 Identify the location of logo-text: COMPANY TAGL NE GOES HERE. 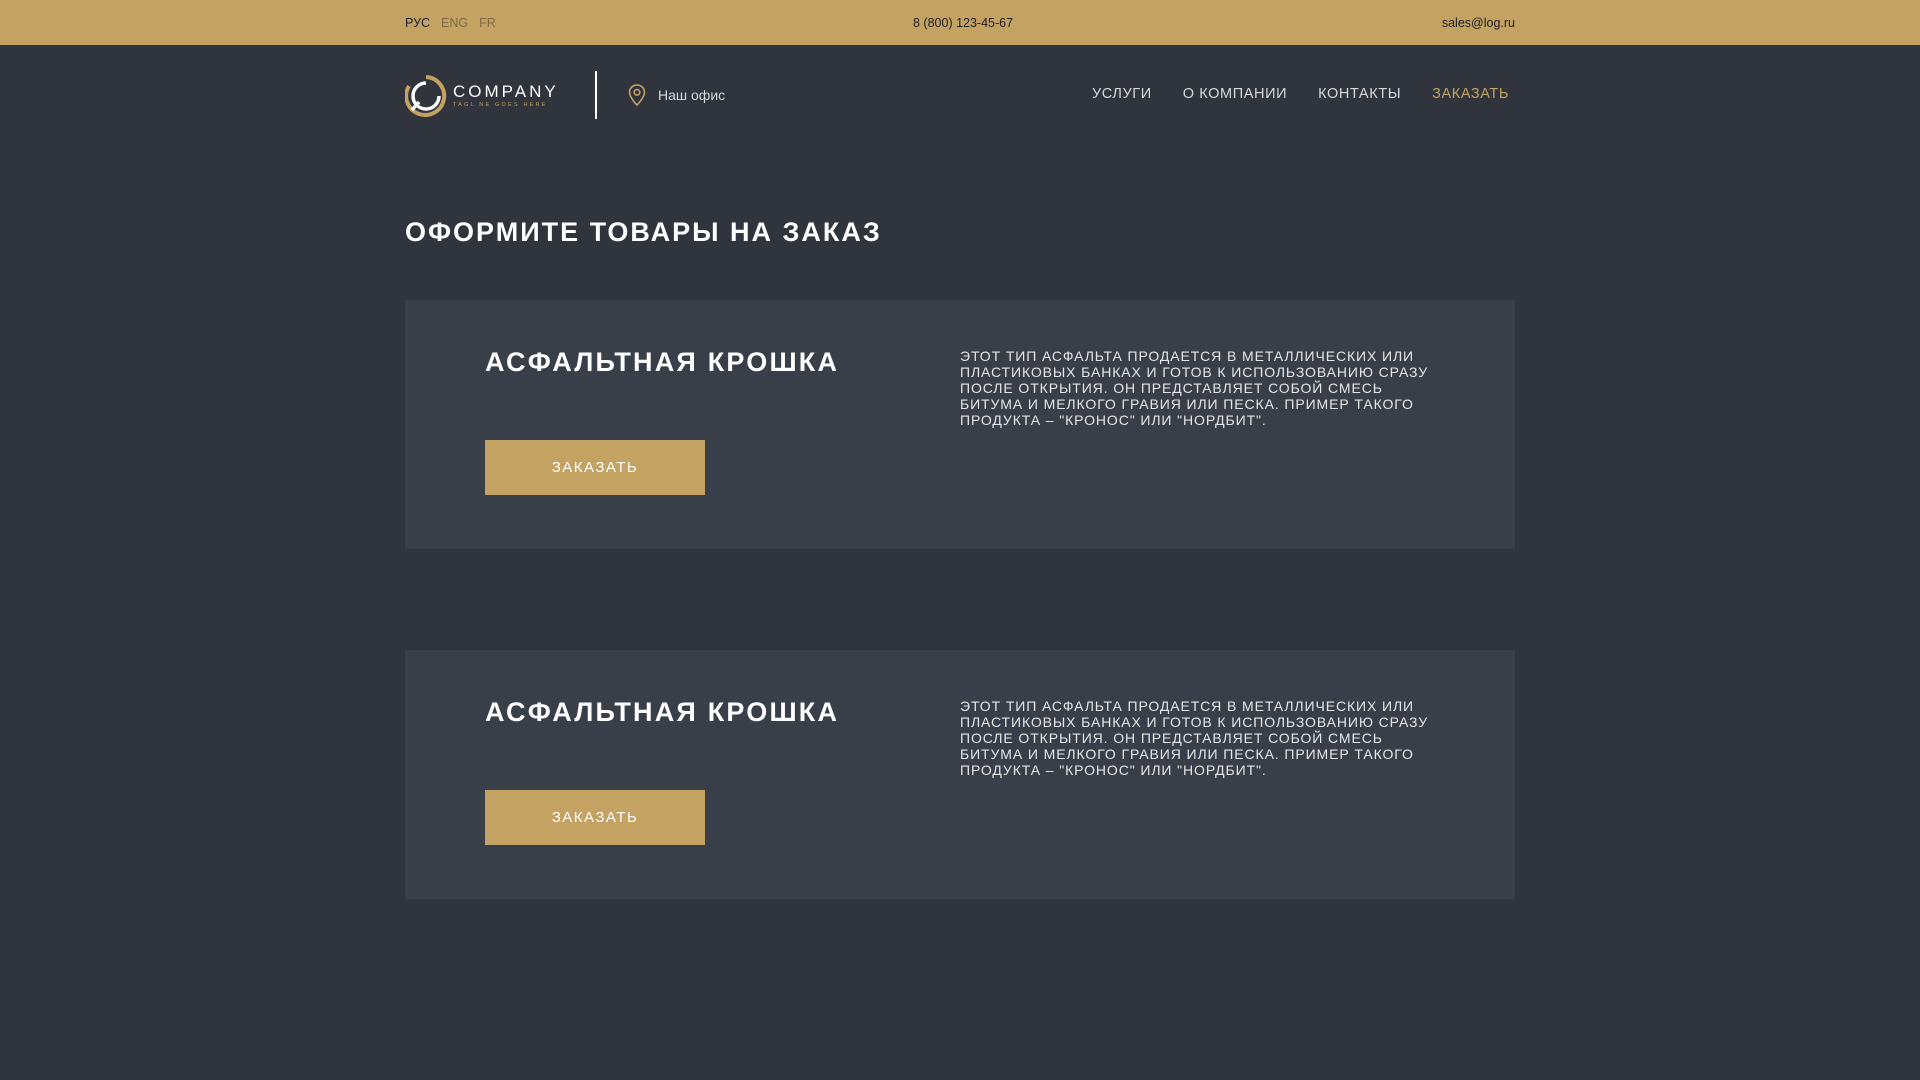
(506, 96).